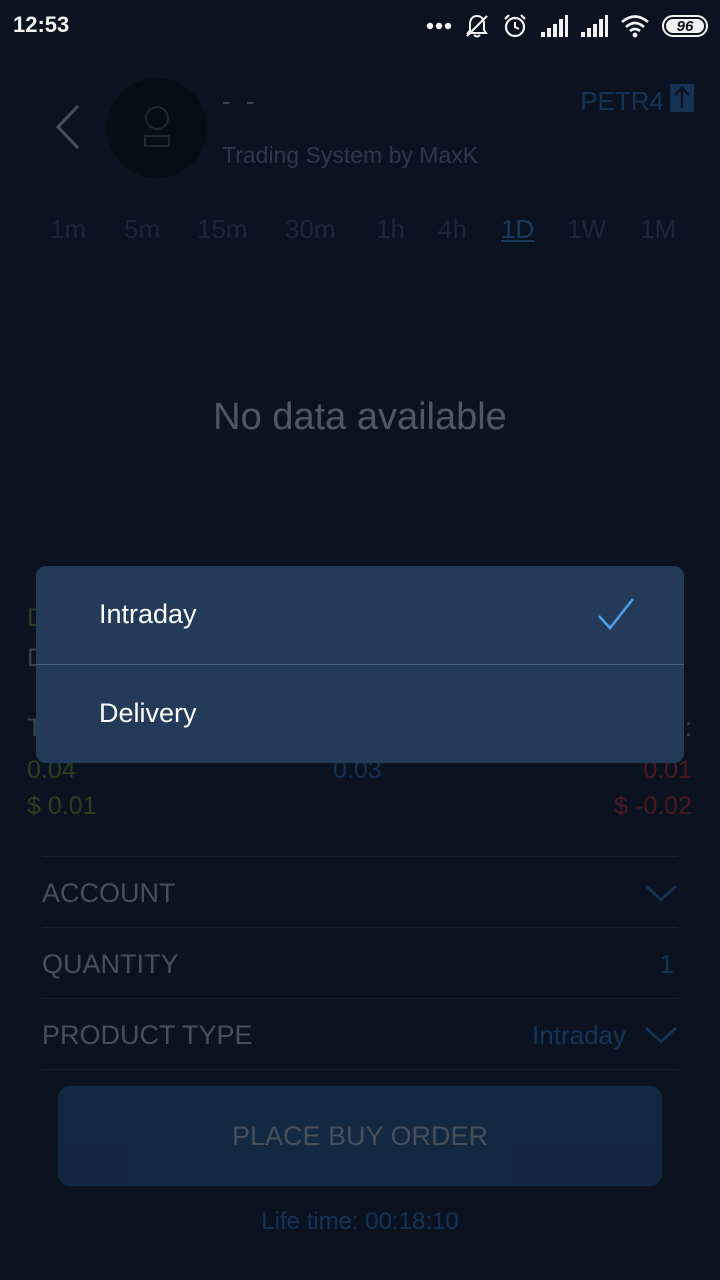 This screenshot has height=1280, width=720. What do you see at coordinates (616, 614) in the screenshot?
I see `checkmark-icon` at bounding box center [616, 614].